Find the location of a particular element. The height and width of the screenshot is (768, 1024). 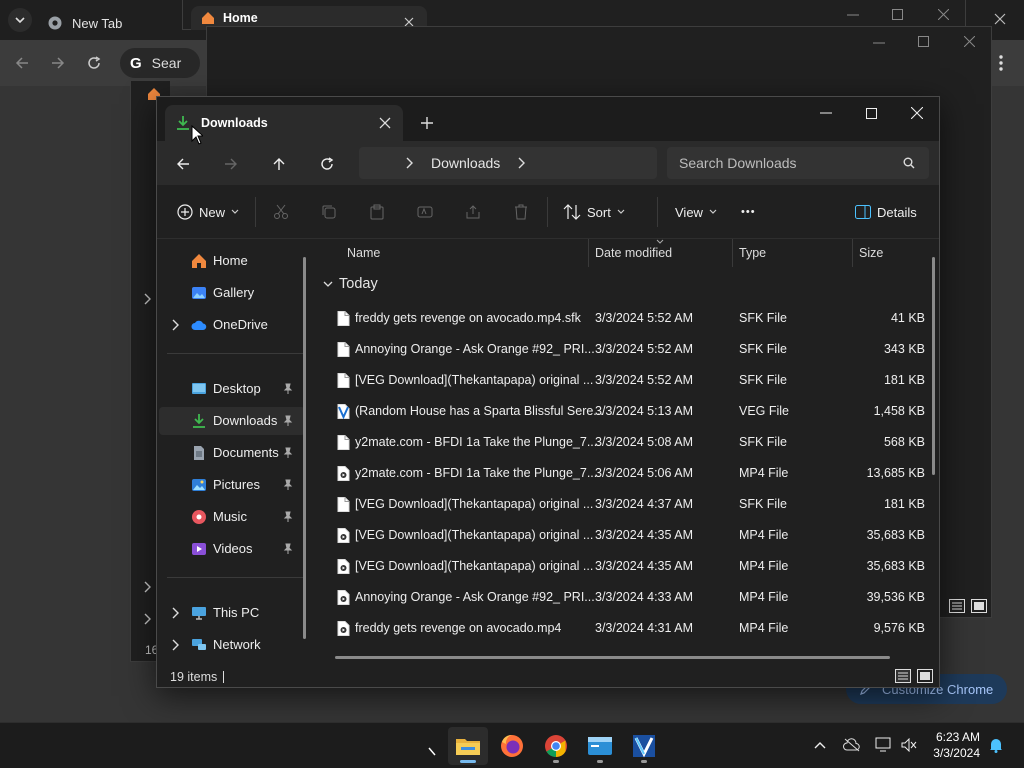

bg2-view-details-icon is located at coordinates (957, 606).